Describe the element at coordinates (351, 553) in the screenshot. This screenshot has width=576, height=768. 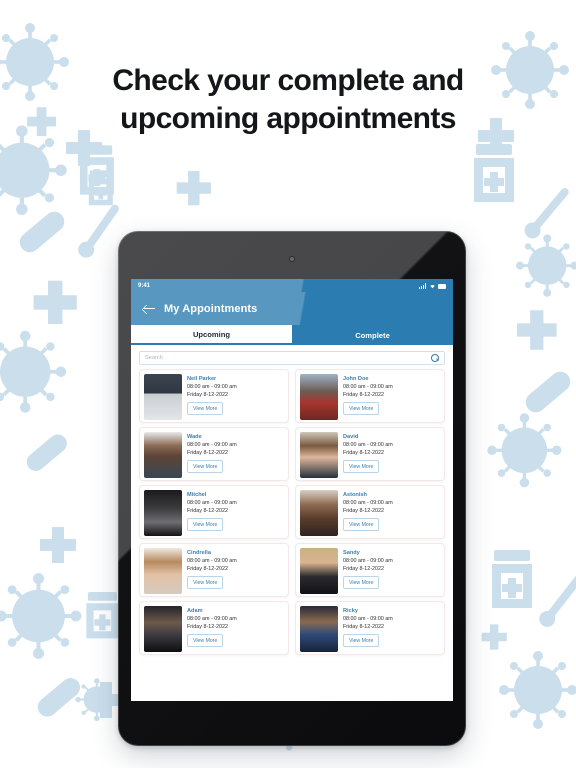
I see `patient-name: Sandy` at that location.